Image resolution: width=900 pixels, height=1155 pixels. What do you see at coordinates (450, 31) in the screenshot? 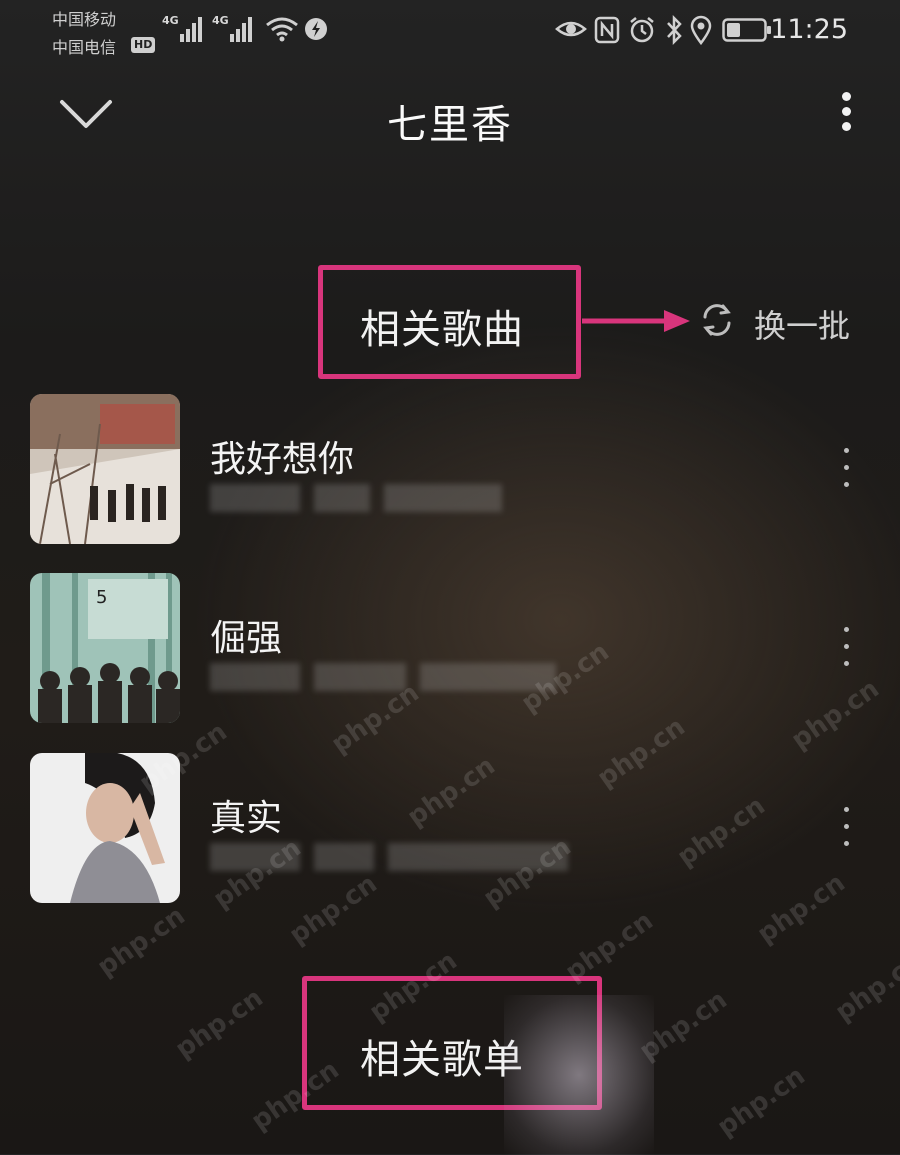
I see `status-bar: 中国移动 中国电信 HD 4G 4G 11:25` at bounding box center [450, 31].